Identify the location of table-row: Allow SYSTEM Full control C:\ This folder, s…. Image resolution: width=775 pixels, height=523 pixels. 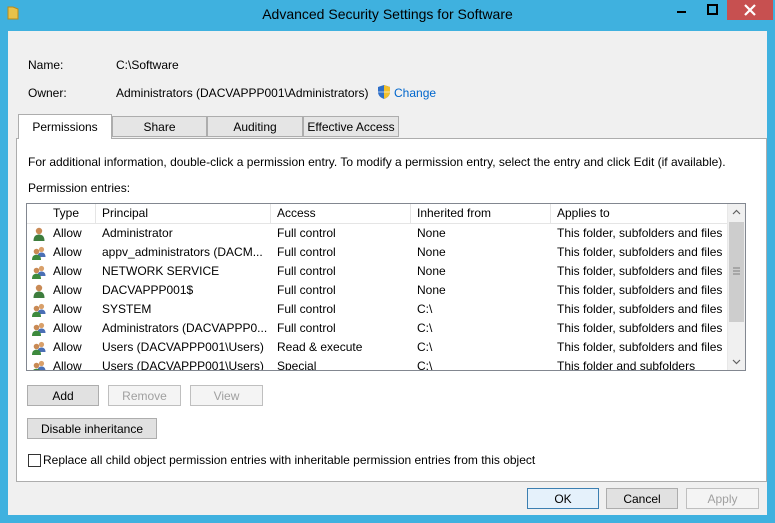
(377, 309).